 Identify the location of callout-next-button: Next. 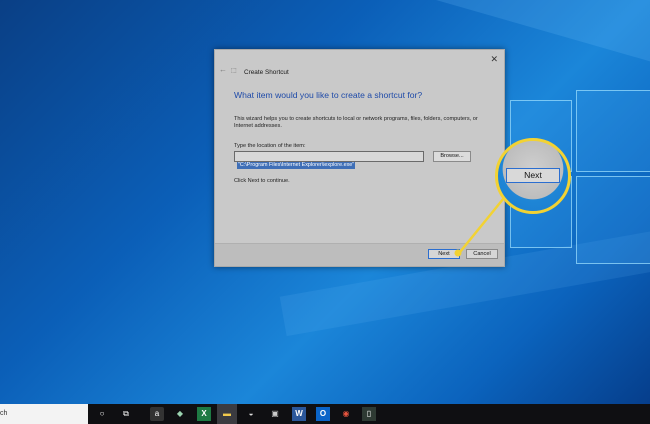
(533, 175).